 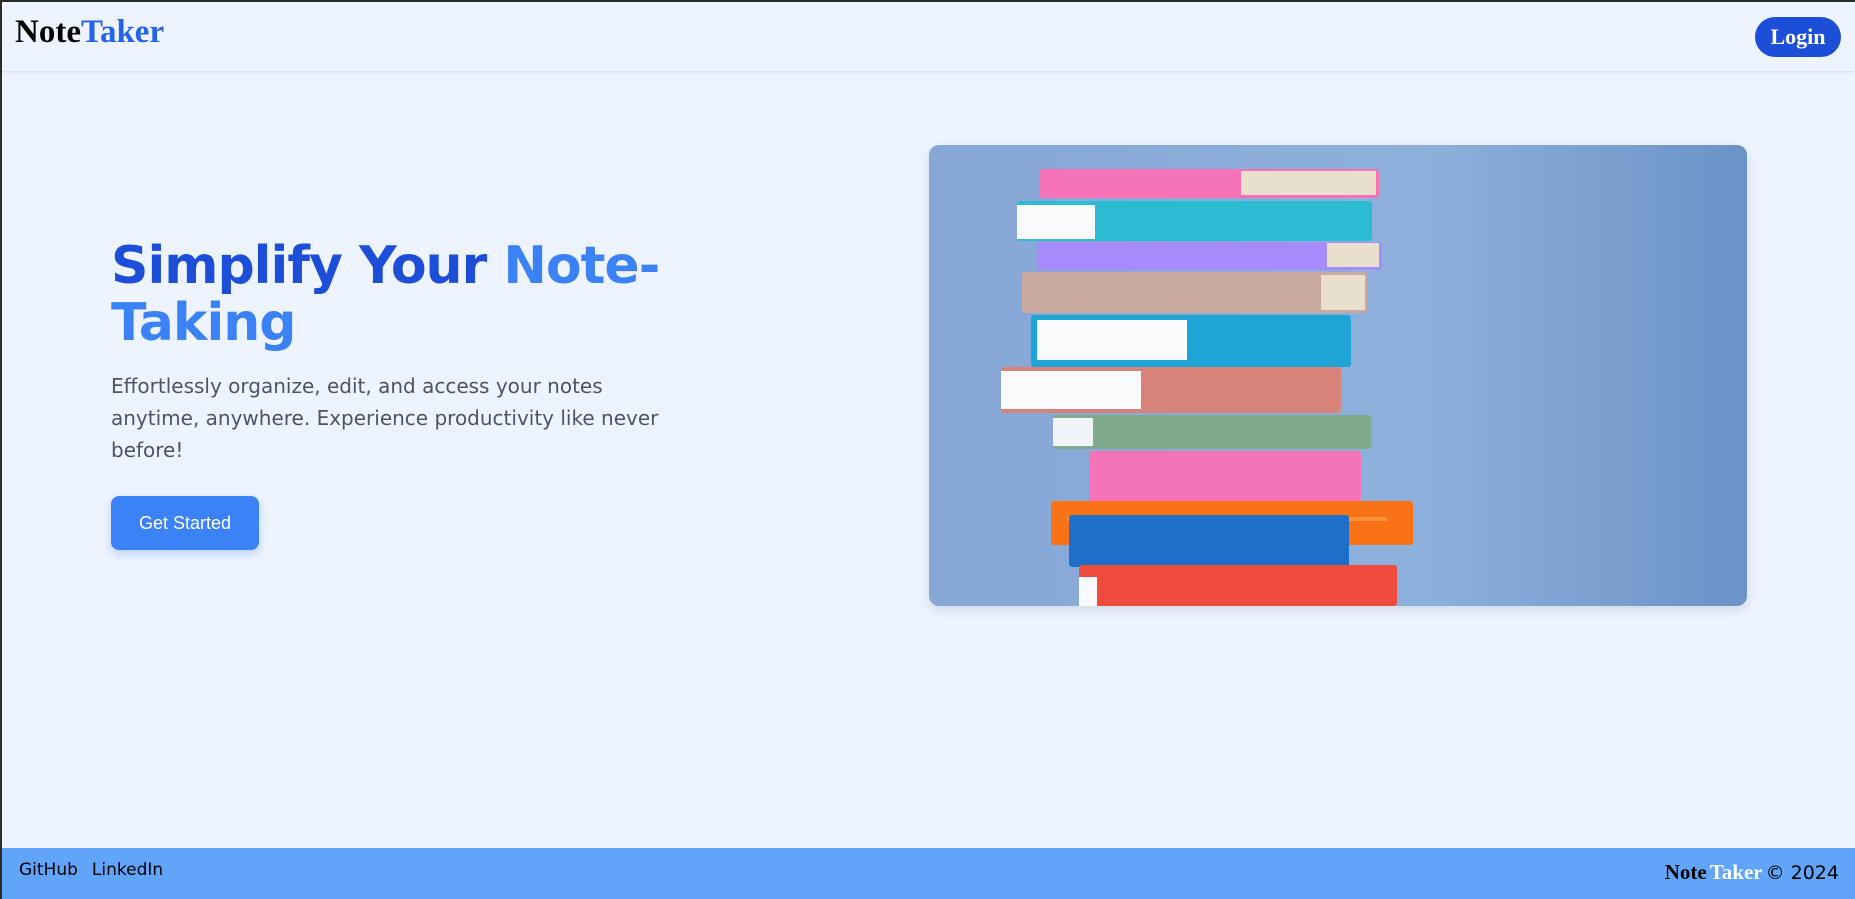 What do you see at coordinates (1207, 387) in the screenshot?
I see `books-illustration` at bounding box center [1207, 387].